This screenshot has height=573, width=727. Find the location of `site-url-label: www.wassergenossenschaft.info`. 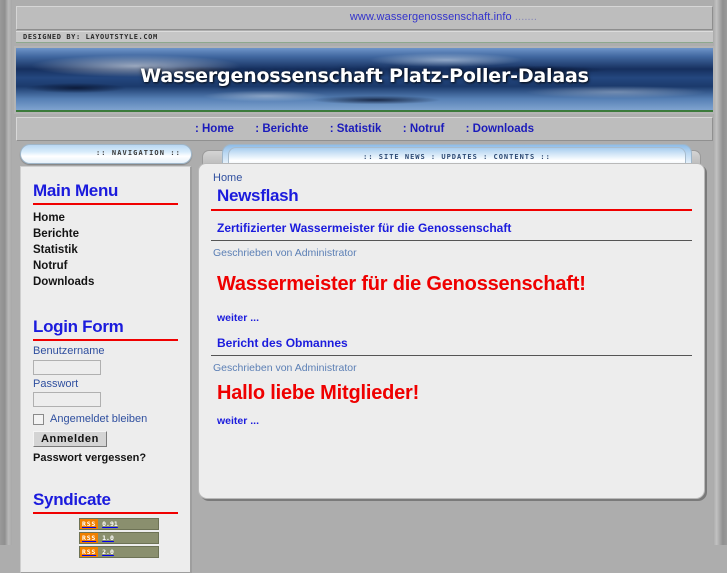

site-url-label: www.wassergenossenschaft.info is located at coordinates (430, 17).